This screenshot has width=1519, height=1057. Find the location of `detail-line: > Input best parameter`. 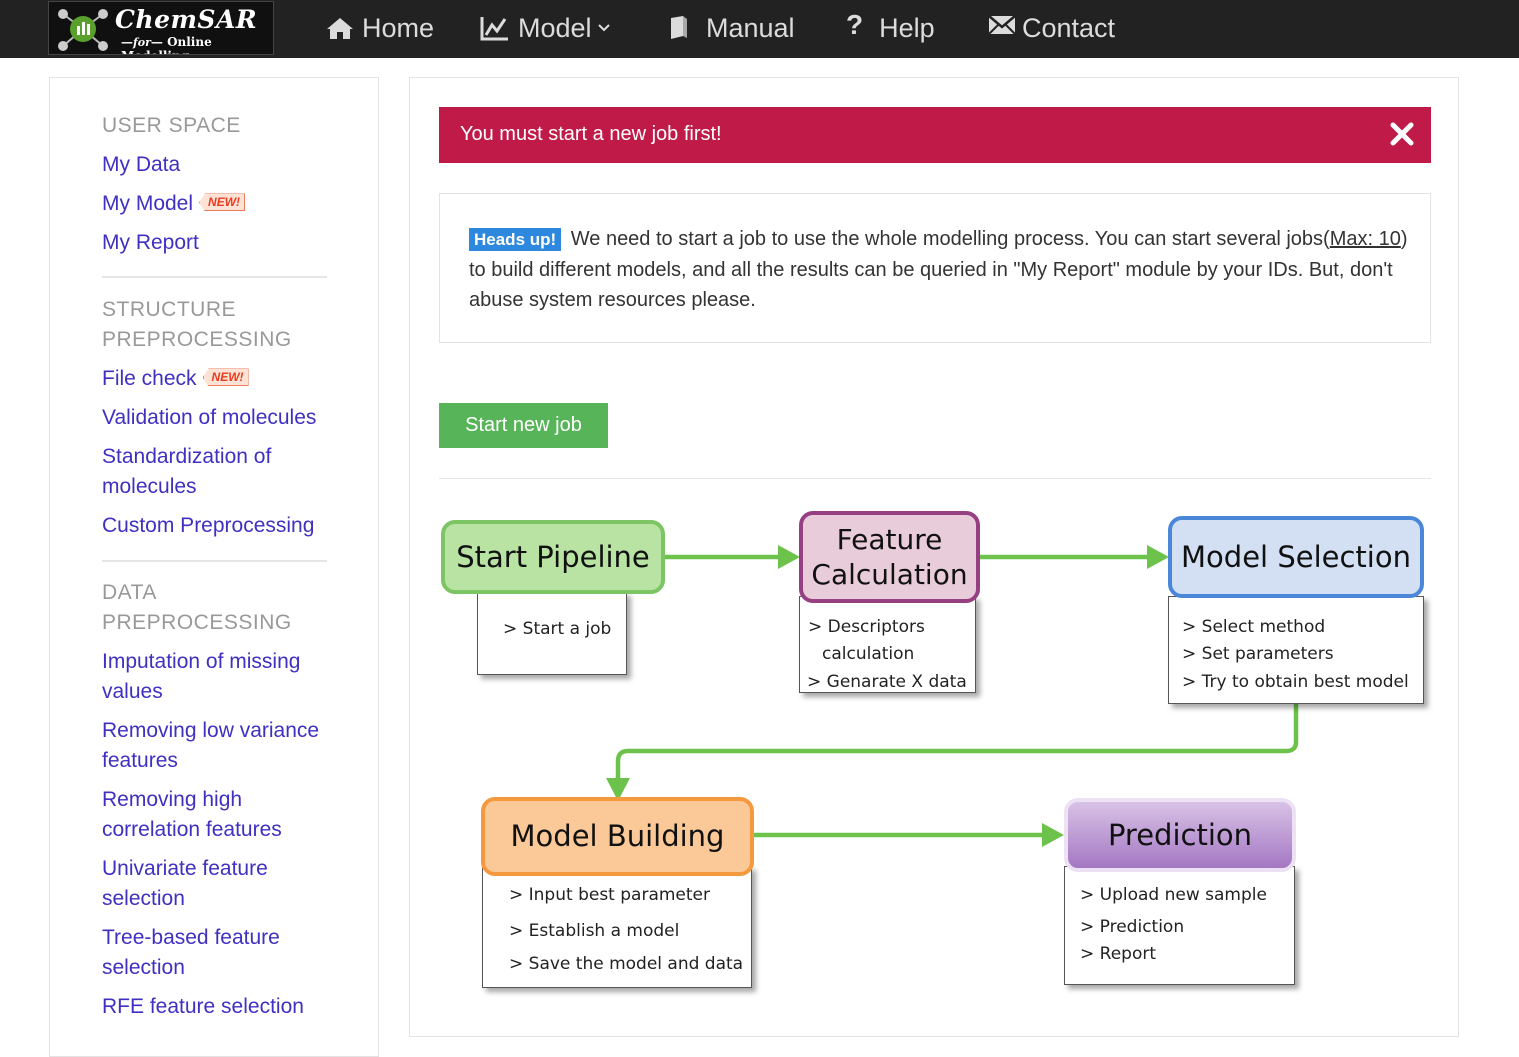

detail-line: > Input best parameter is located at coordinates (609, 895).